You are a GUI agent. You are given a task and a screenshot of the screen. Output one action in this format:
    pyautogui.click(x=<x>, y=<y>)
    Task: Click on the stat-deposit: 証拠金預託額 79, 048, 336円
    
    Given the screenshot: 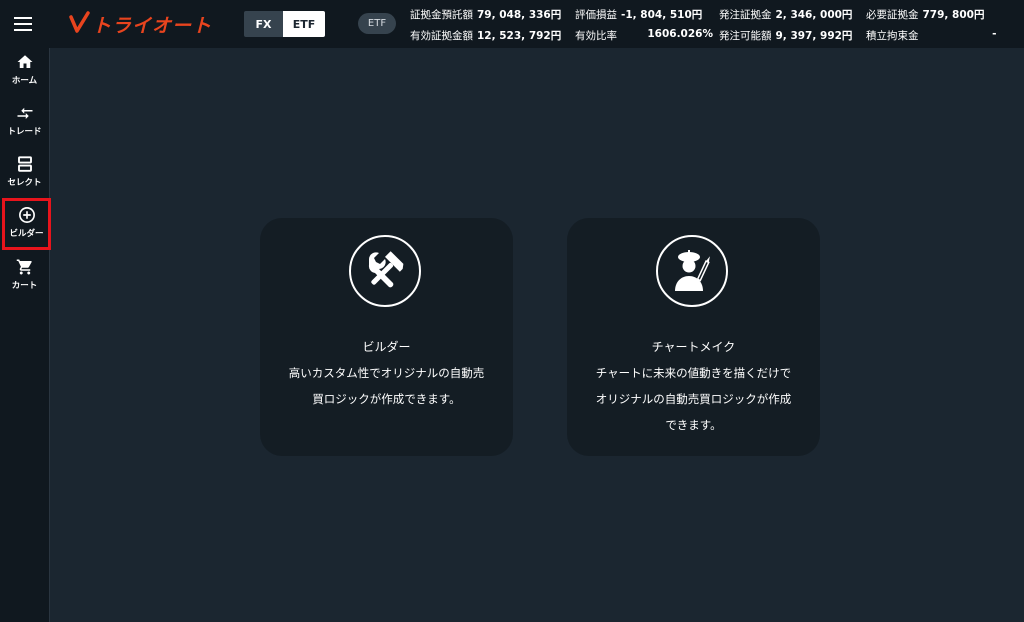 What is the action you would take?
    pyautogui.click(x=485, y=14)
    